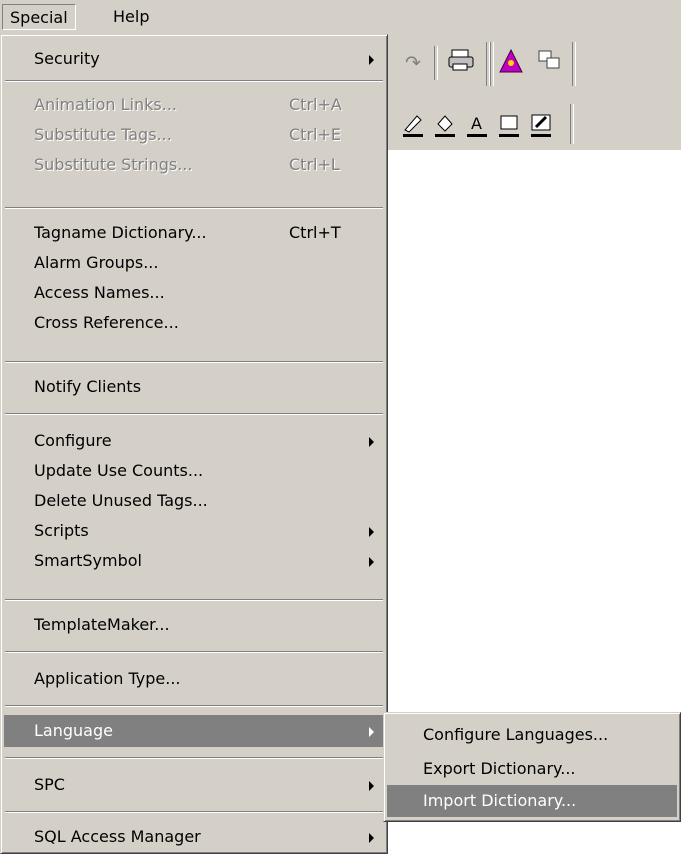  I want to click on menu-item-label: Notify Clients, so click(88, 386).